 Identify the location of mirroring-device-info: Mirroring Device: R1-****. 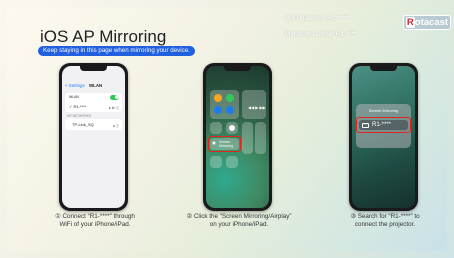
(321, 34).